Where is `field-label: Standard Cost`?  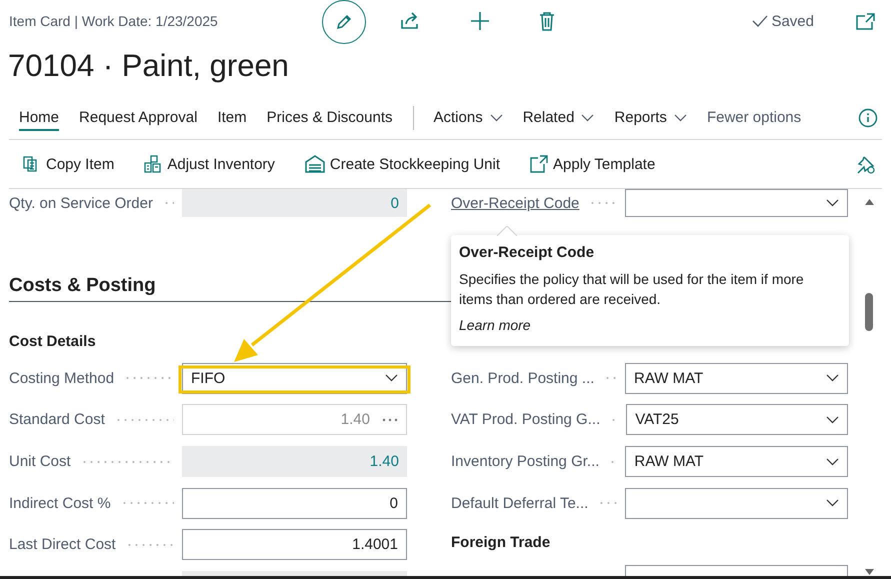
field-label: Standard Cost is located at coordinates (57, 419).